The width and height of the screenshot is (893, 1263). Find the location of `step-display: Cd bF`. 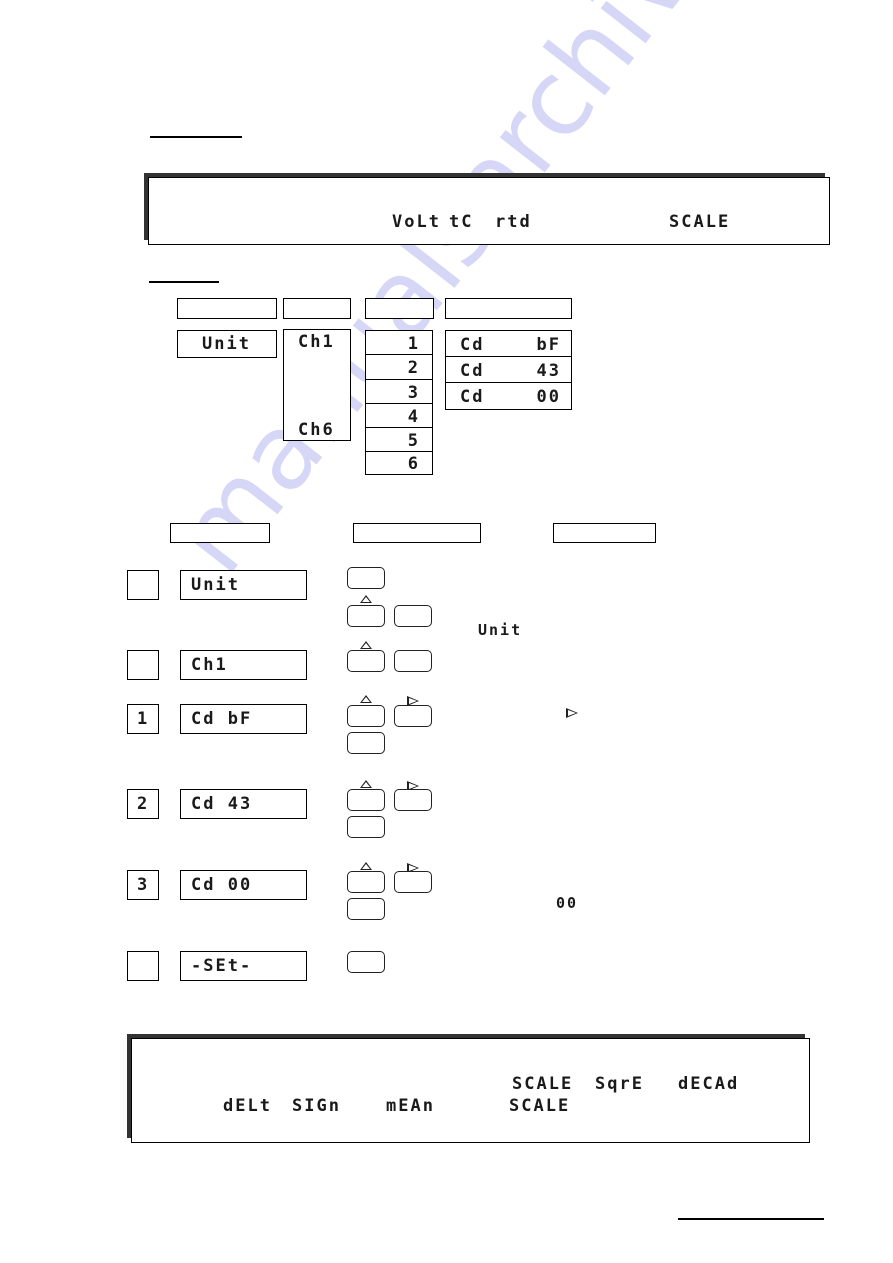

step-display: Cd bF is located at coordinates (243, 719).